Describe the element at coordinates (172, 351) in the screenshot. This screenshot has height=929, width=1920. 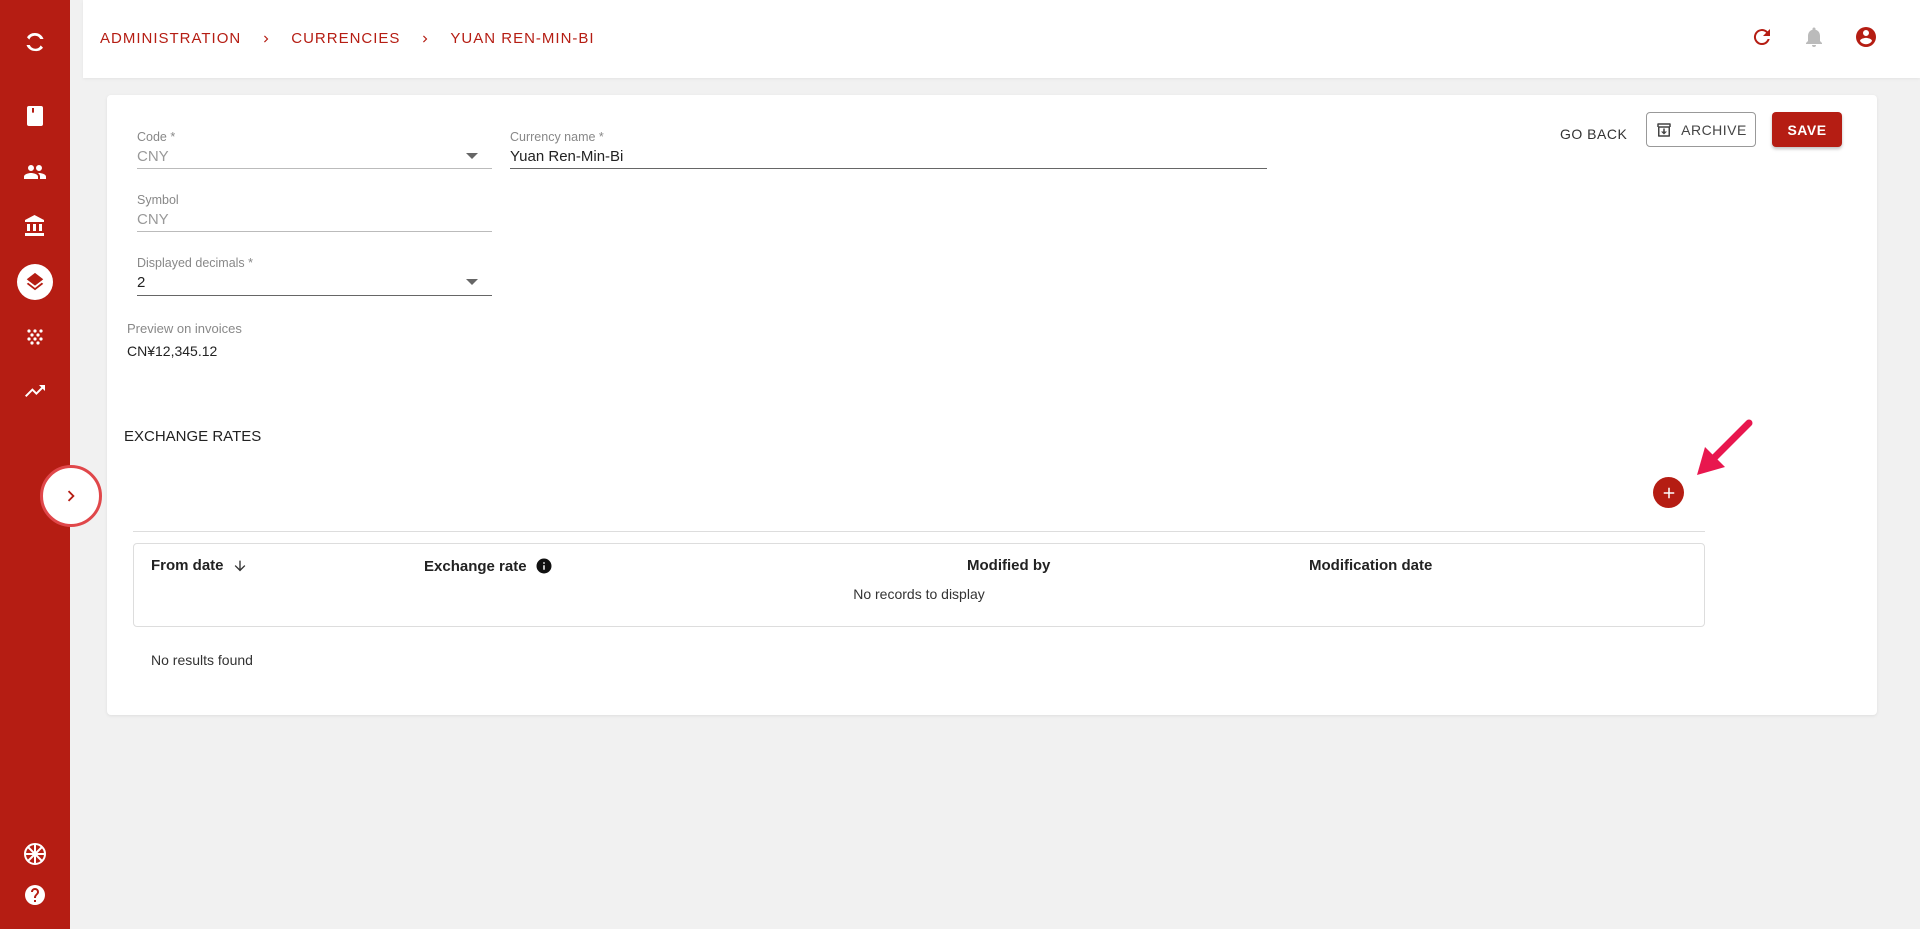
I see `preview-value: CN¥12,345.12` at that location.